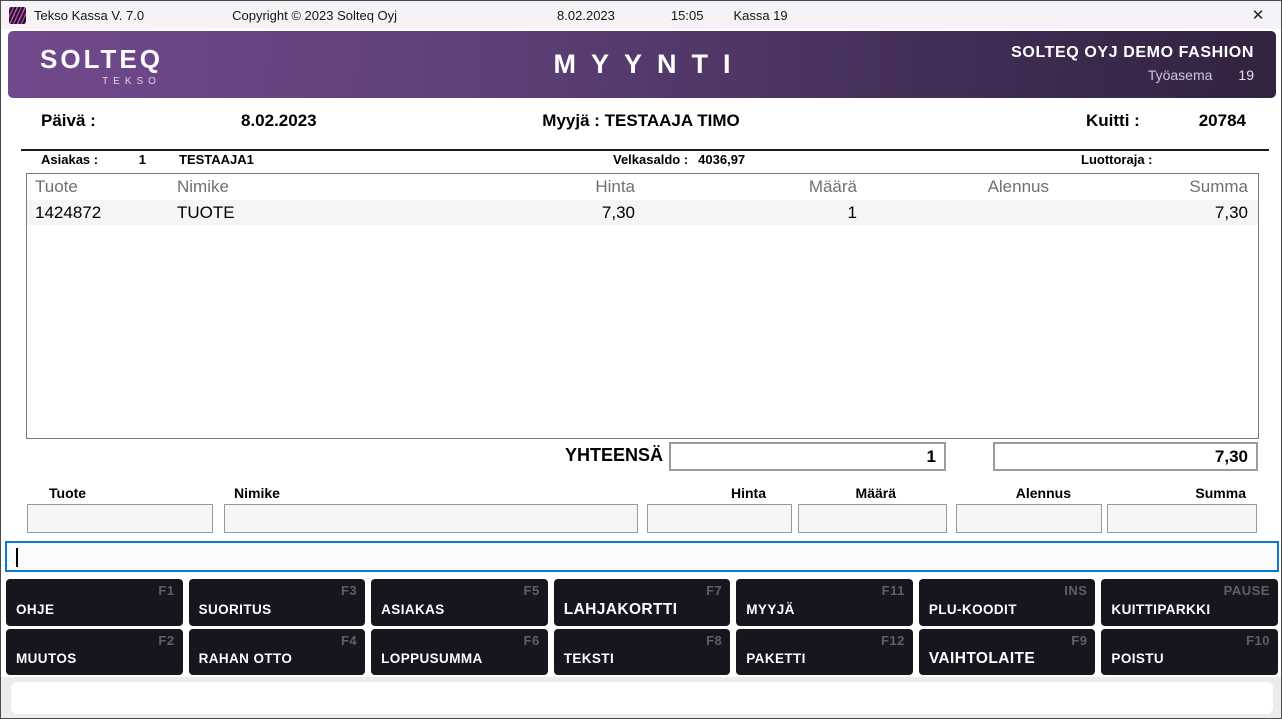 The image size is (1282, 719). Describe the element at coordinates (315, 15) in the screenshot. I see `copyright-text: Copyright © 2023 Solteq Oyj` at that location.